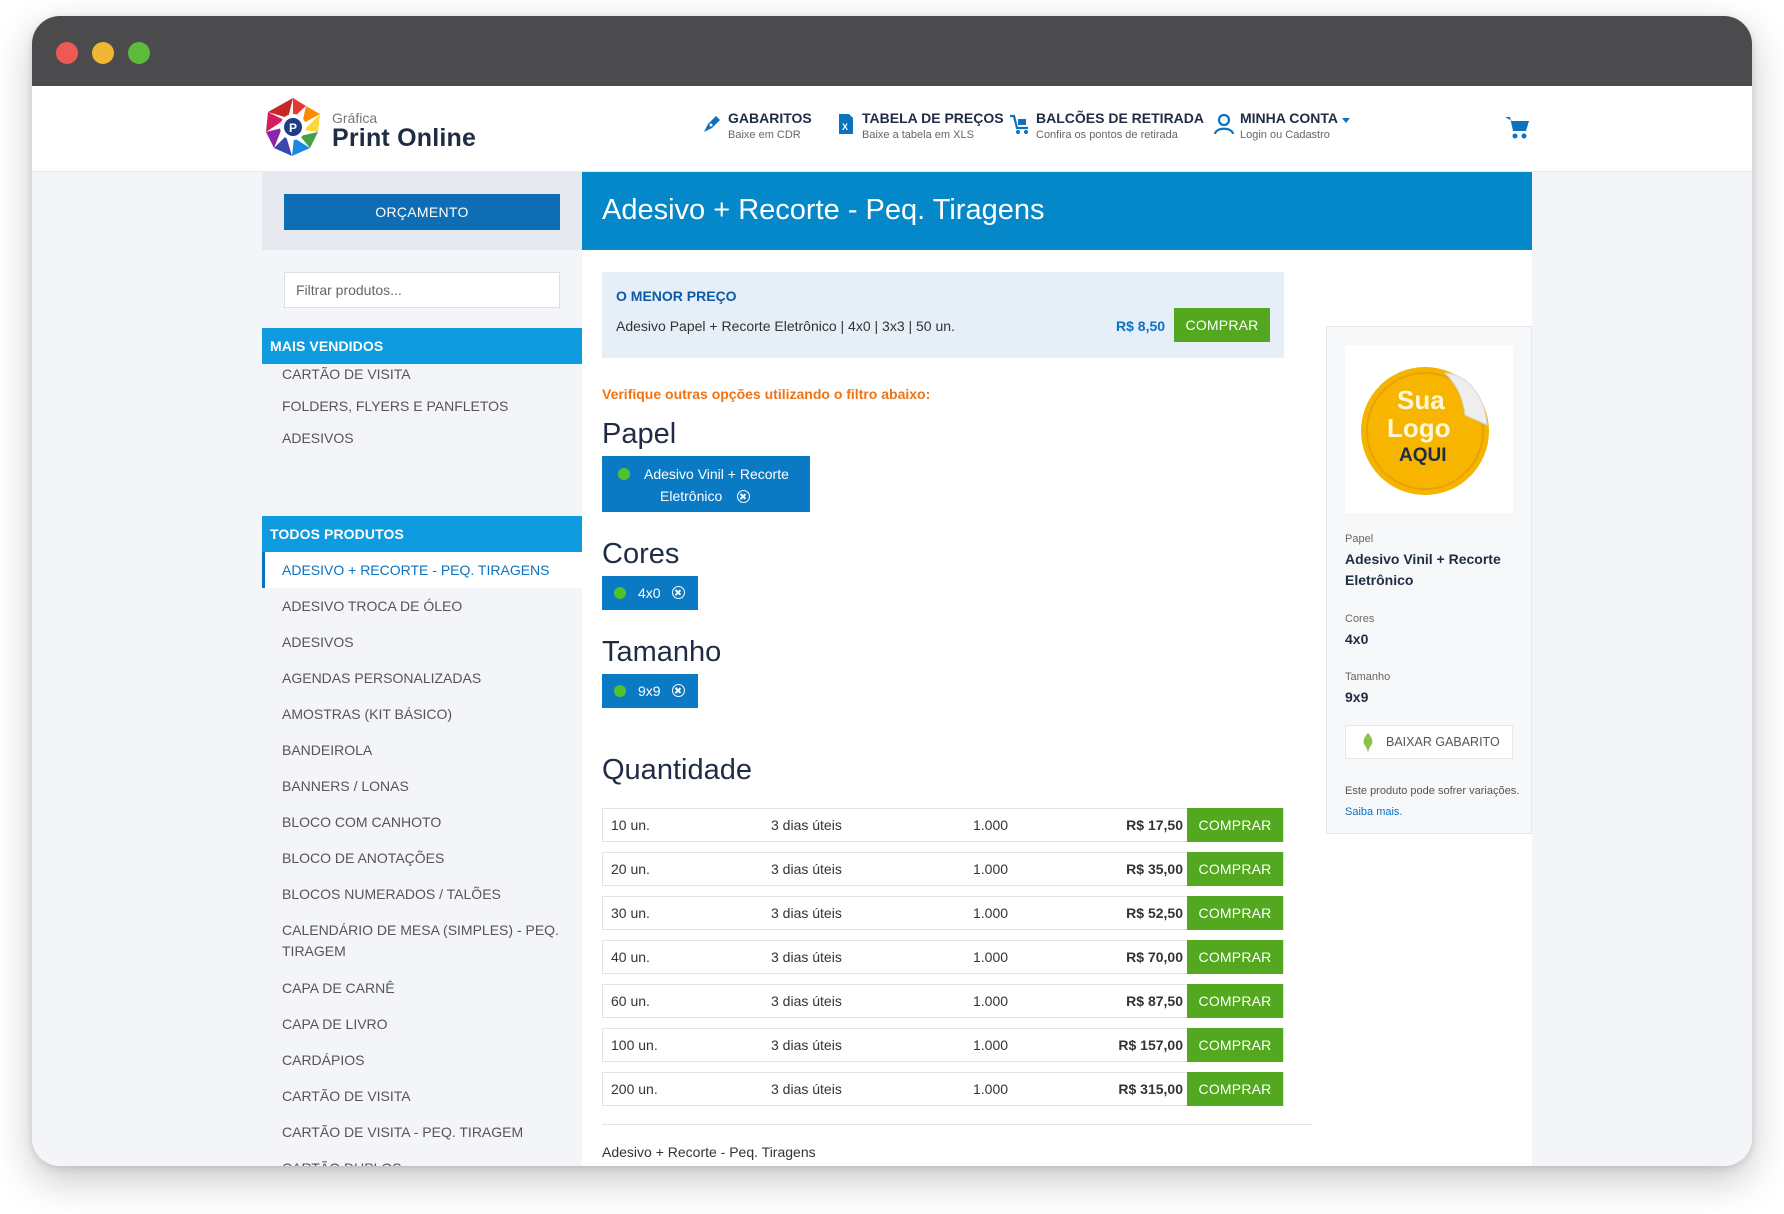 The height and width of the screenshot is (1214, 1784). What do you see at coordinates (422, 988) in the screenshot?
I see `product-item: CAPA DE CARNÊ` at bounding box center [422, 988].